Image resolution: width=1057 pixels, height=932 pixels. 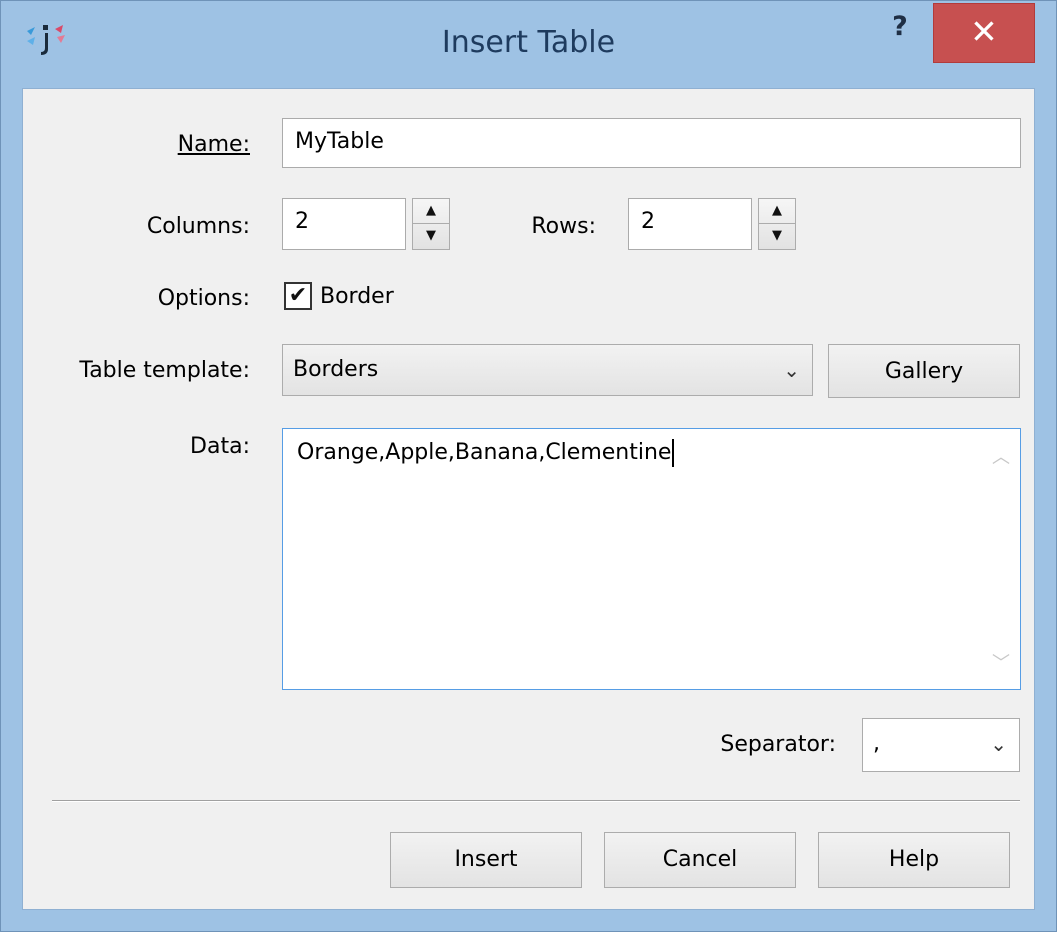 I want to click on template-label: Table template:, so click(x=140, y=370).